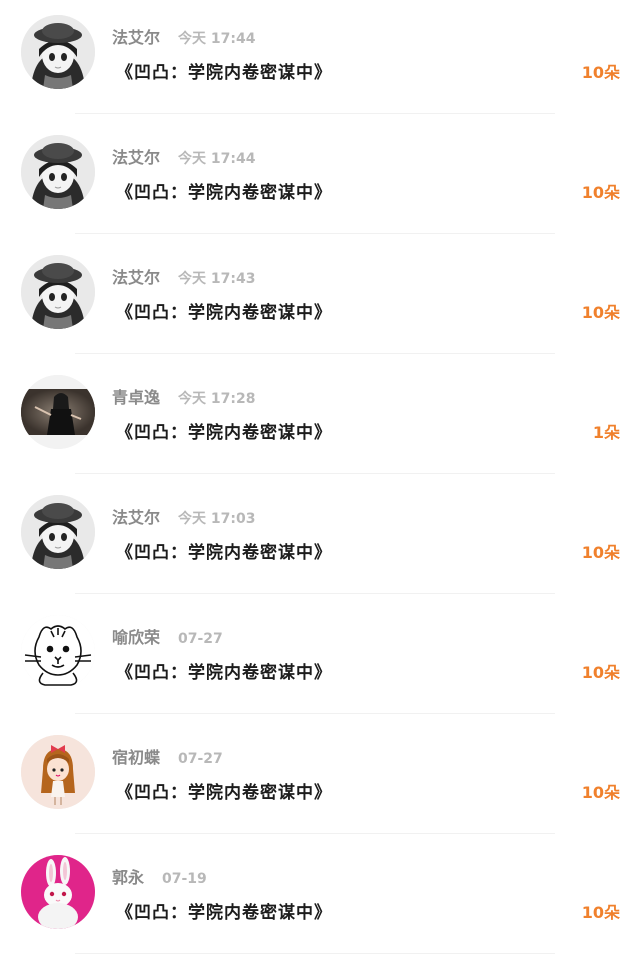  I want to click on timestamp: 今天 17:43, so click(217, 279).